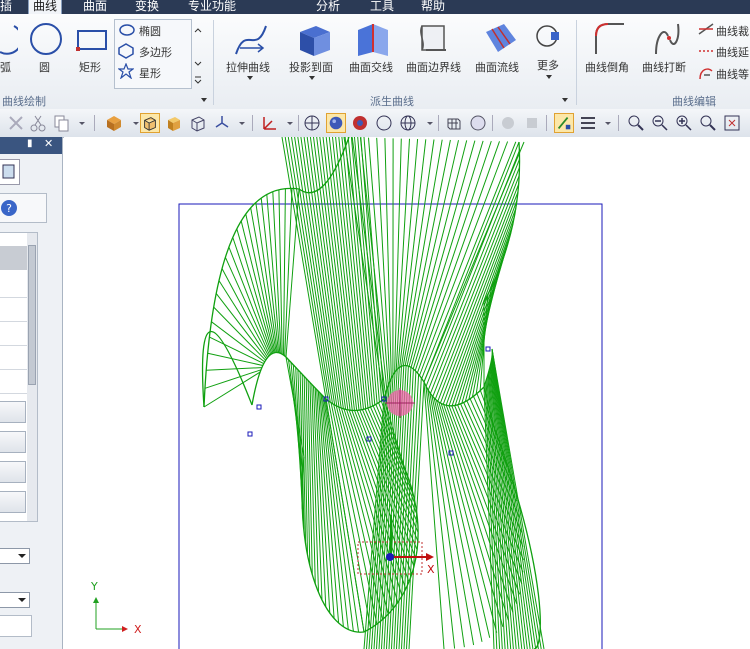 This screenshot has height=649, width=750. I want to click on zoom-window-icon, so click(636, 123).